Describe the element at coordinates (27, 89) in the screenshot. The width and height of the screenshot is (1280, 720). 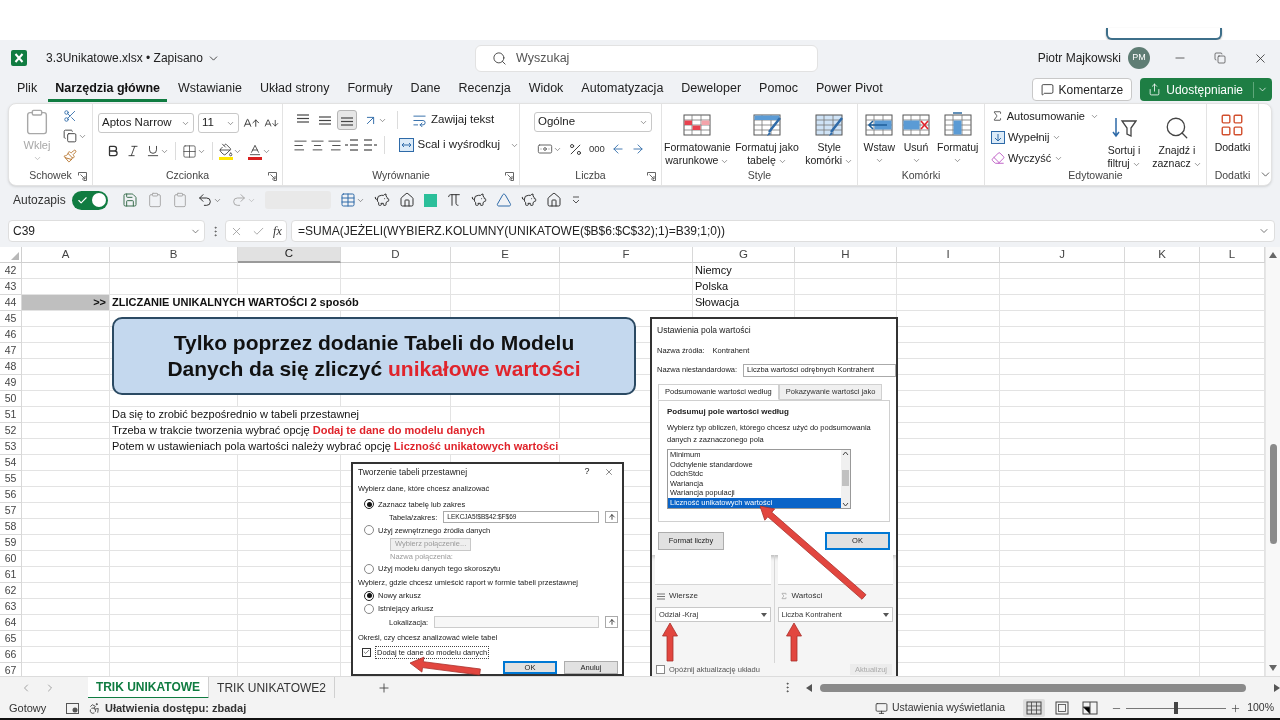
I see `ribbon-tab: Plik` at that location.